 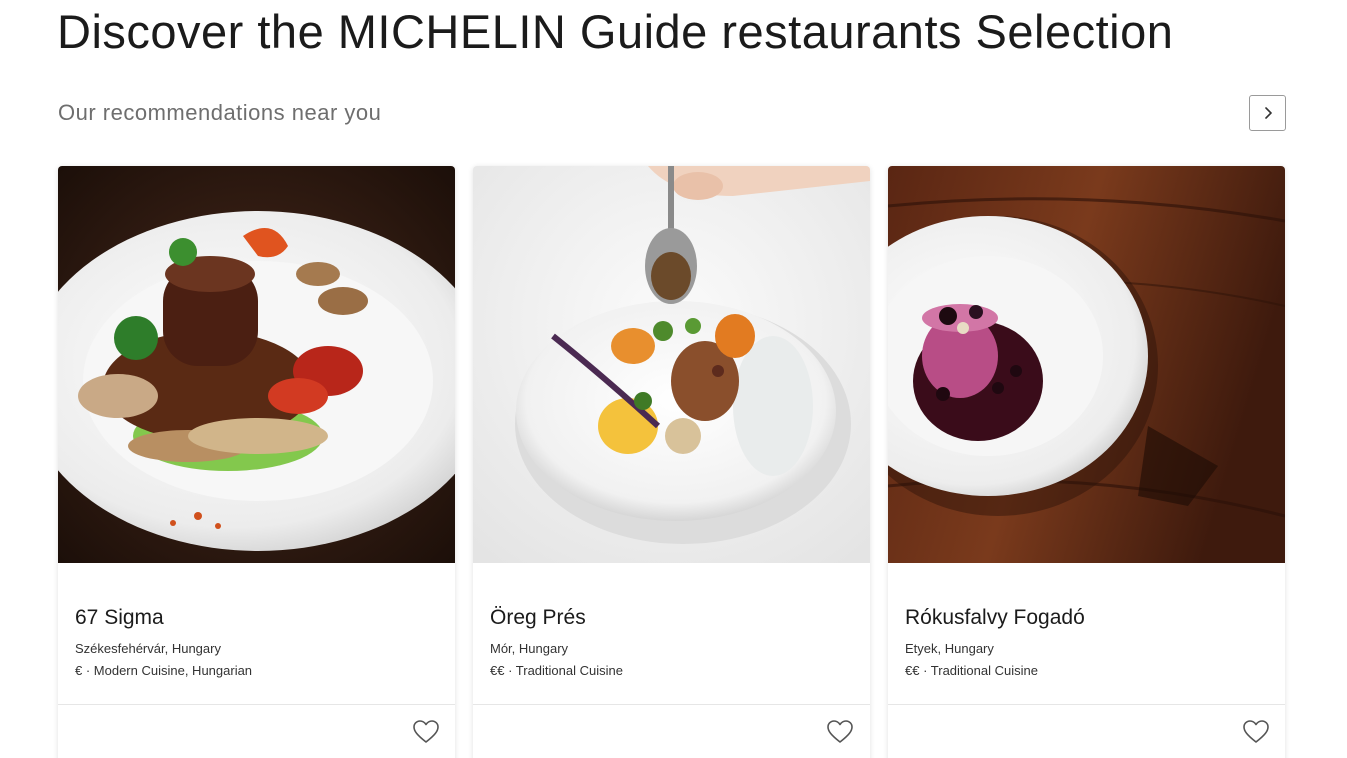 What do you see at coordinates (538, 618) in the screenshot?
I see `restaurant-name: Öreg Prés` at bounding box center [538, 618].